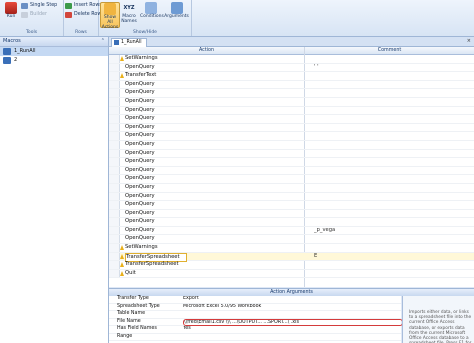 The height and width of the screenshot is (343, 474). Describe the element at coordinates (103, 41) in the screenshot. I see `chevron-up-icon: ⌃` at that location.